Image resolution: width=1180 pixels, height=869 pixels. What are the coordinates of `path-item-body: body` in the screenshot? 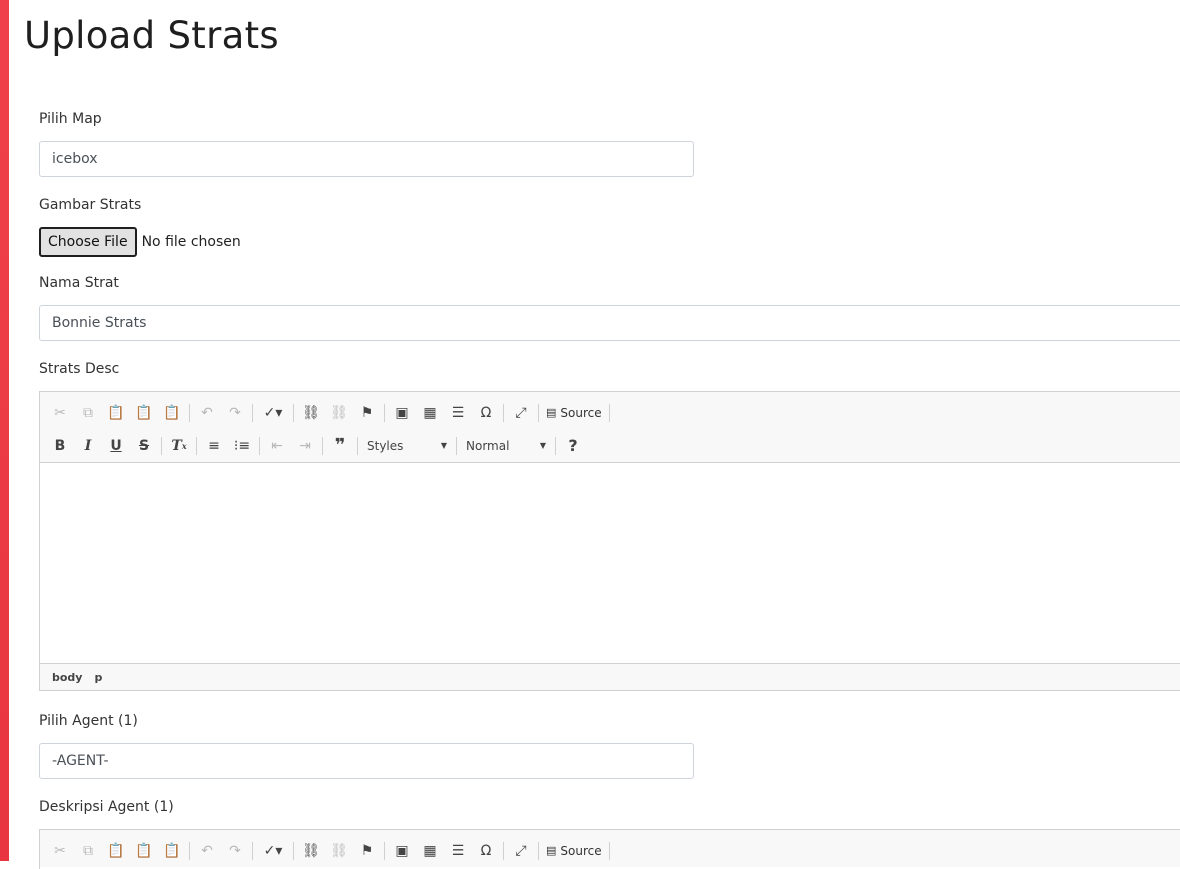 It's located at (67, 677).